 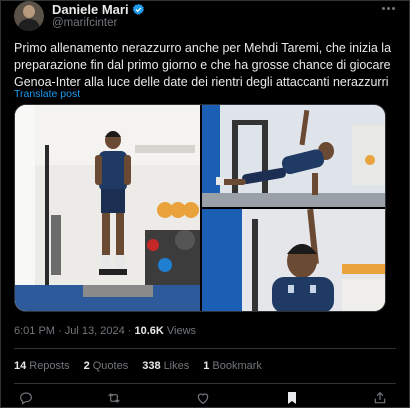 I want to click on reply-icon, so click(x=26, y=398).